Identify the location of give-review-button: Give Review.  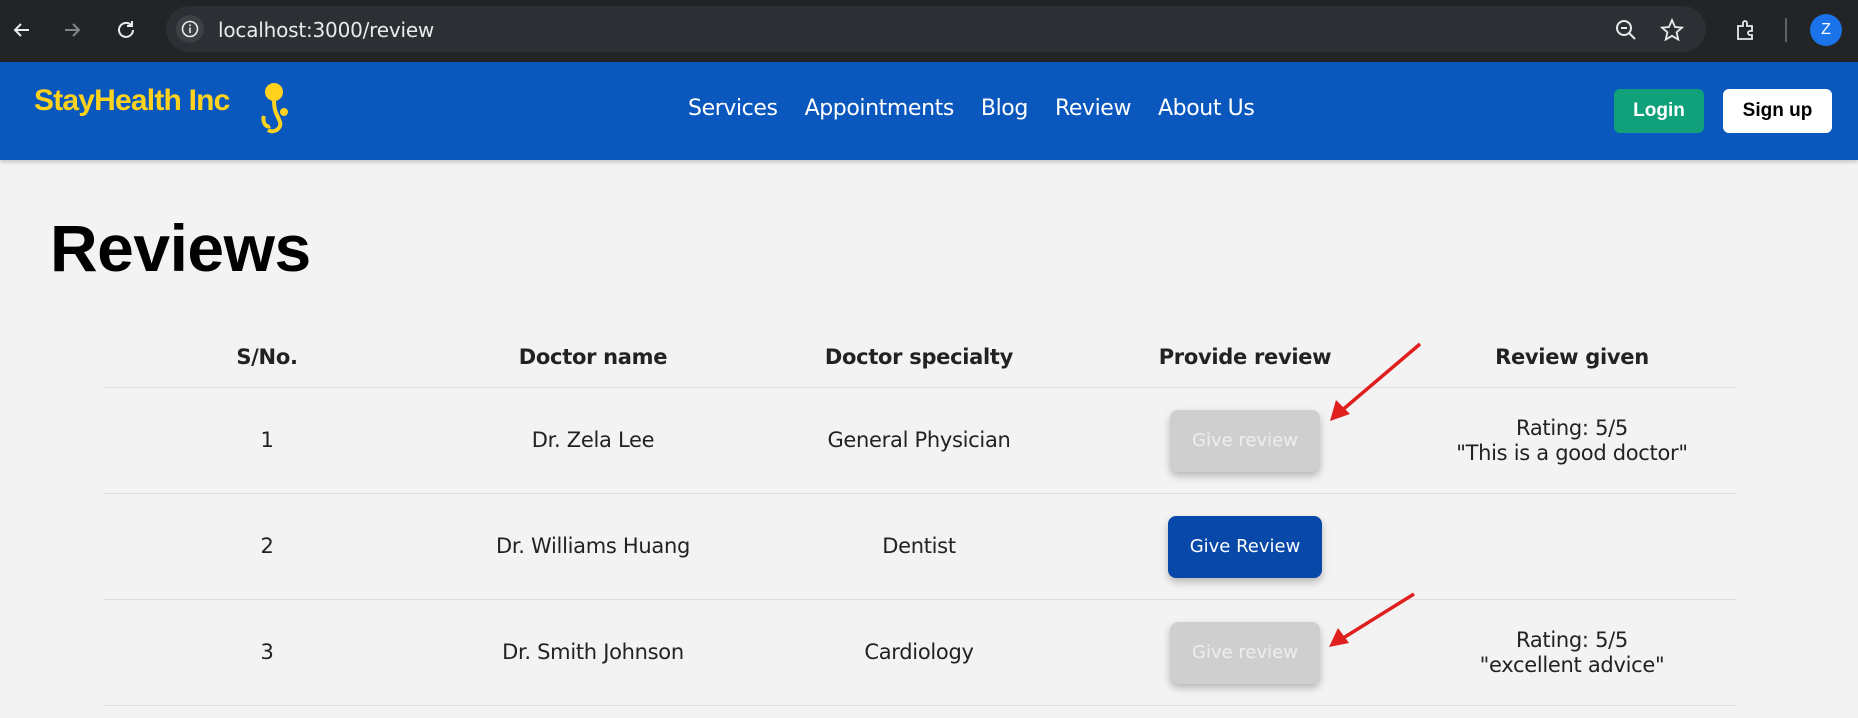
(1245, 546).